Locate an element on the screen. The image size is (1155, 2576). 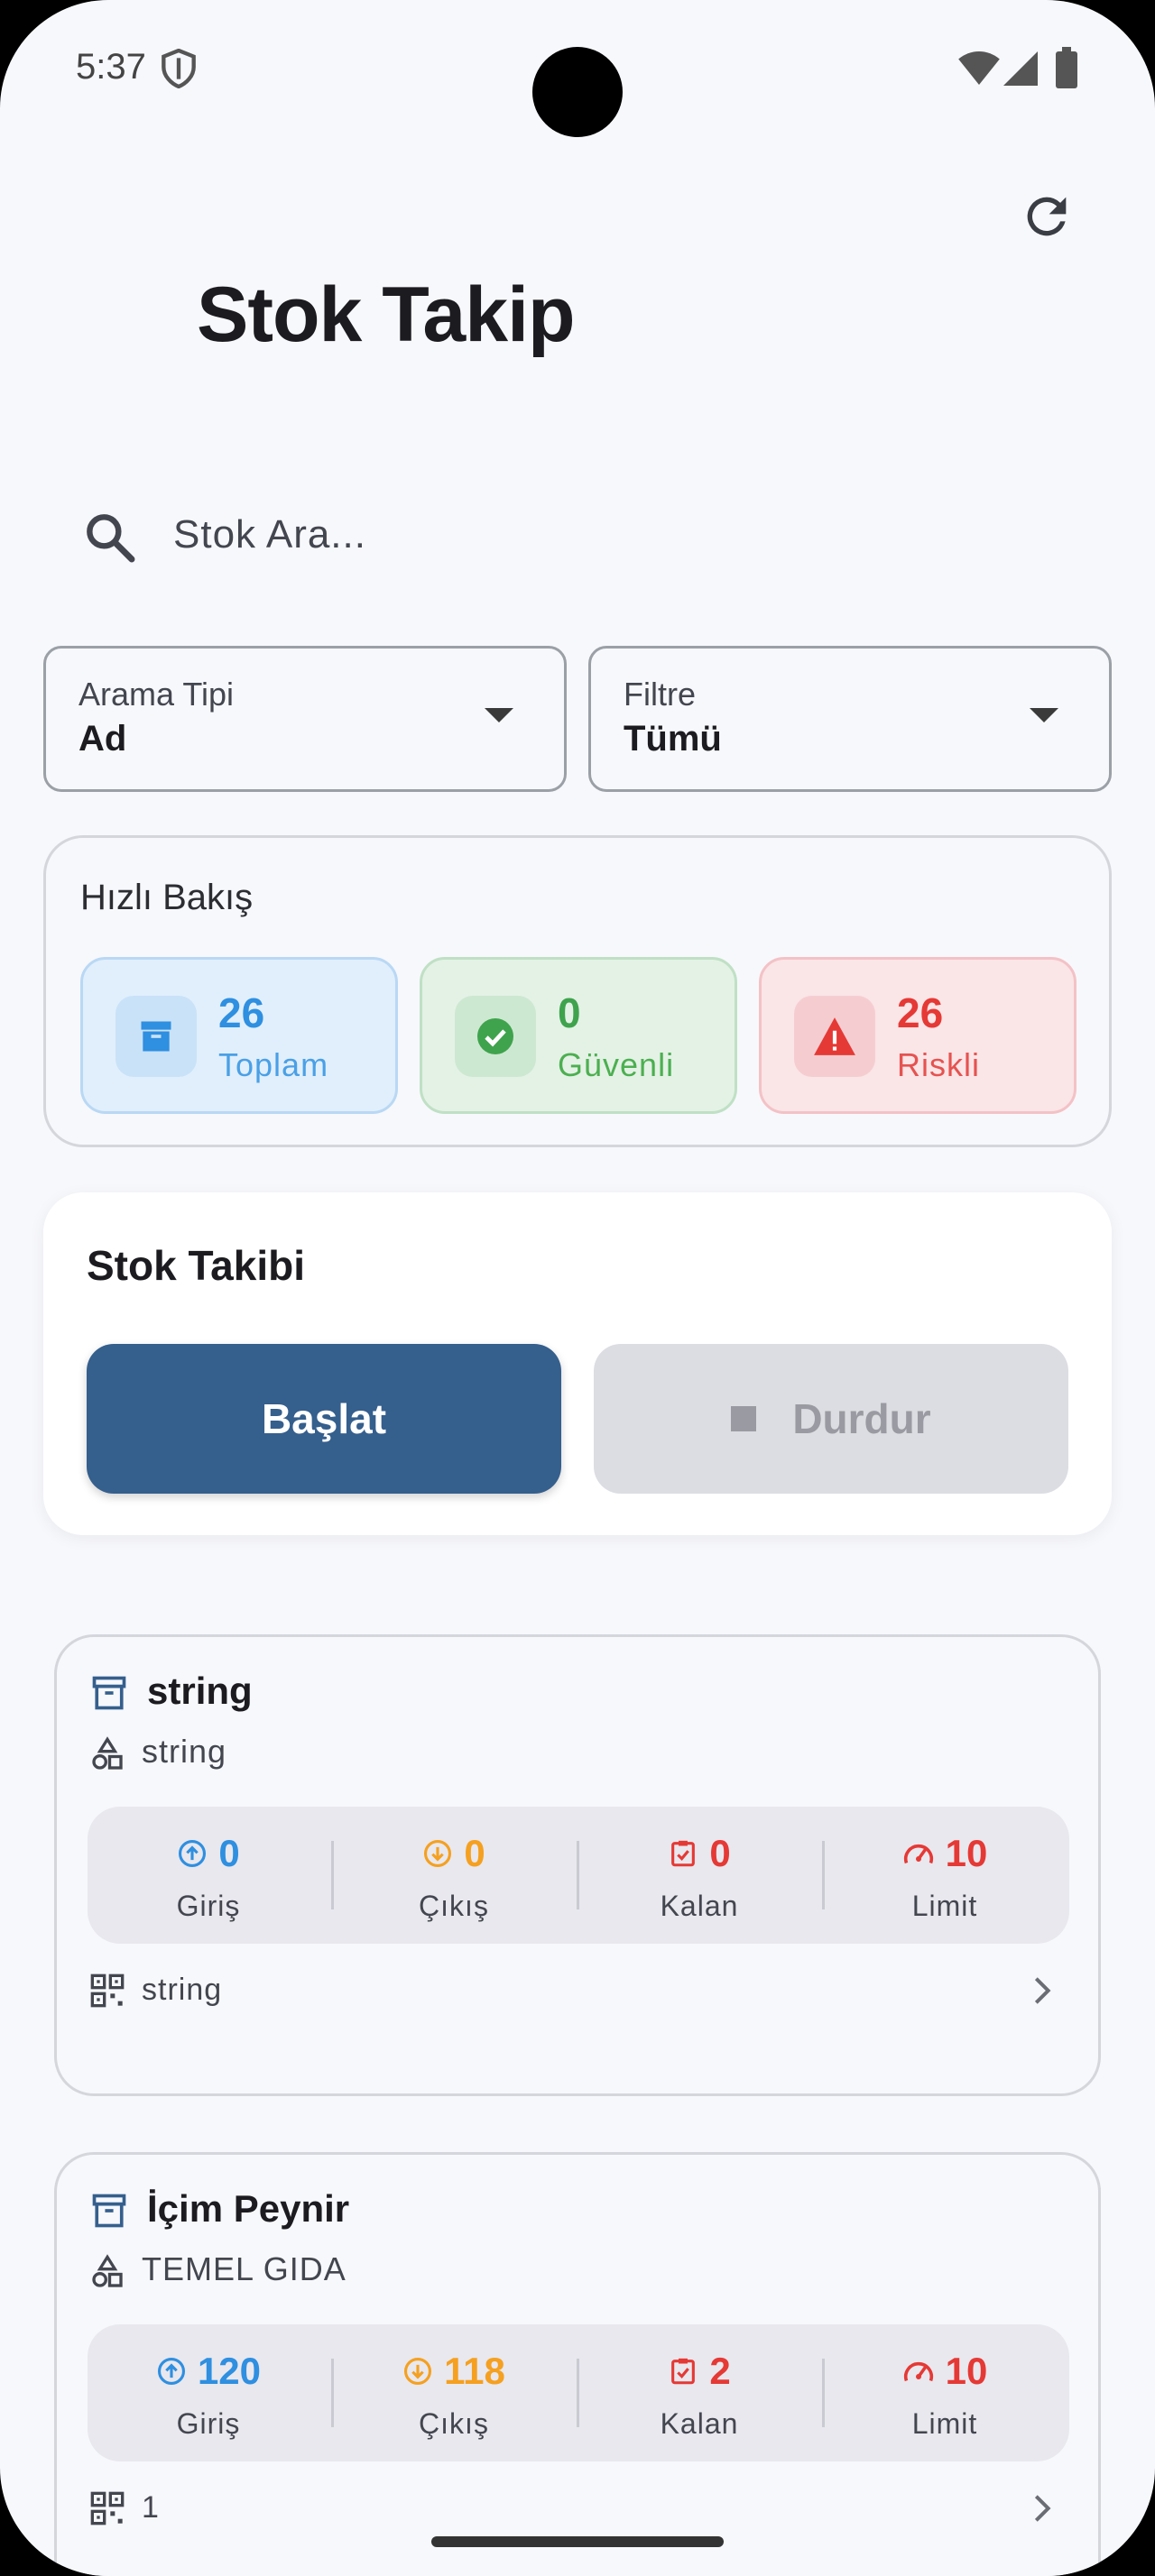
metric-out: 0 Çıkış is located at coordinates (454, 1875).